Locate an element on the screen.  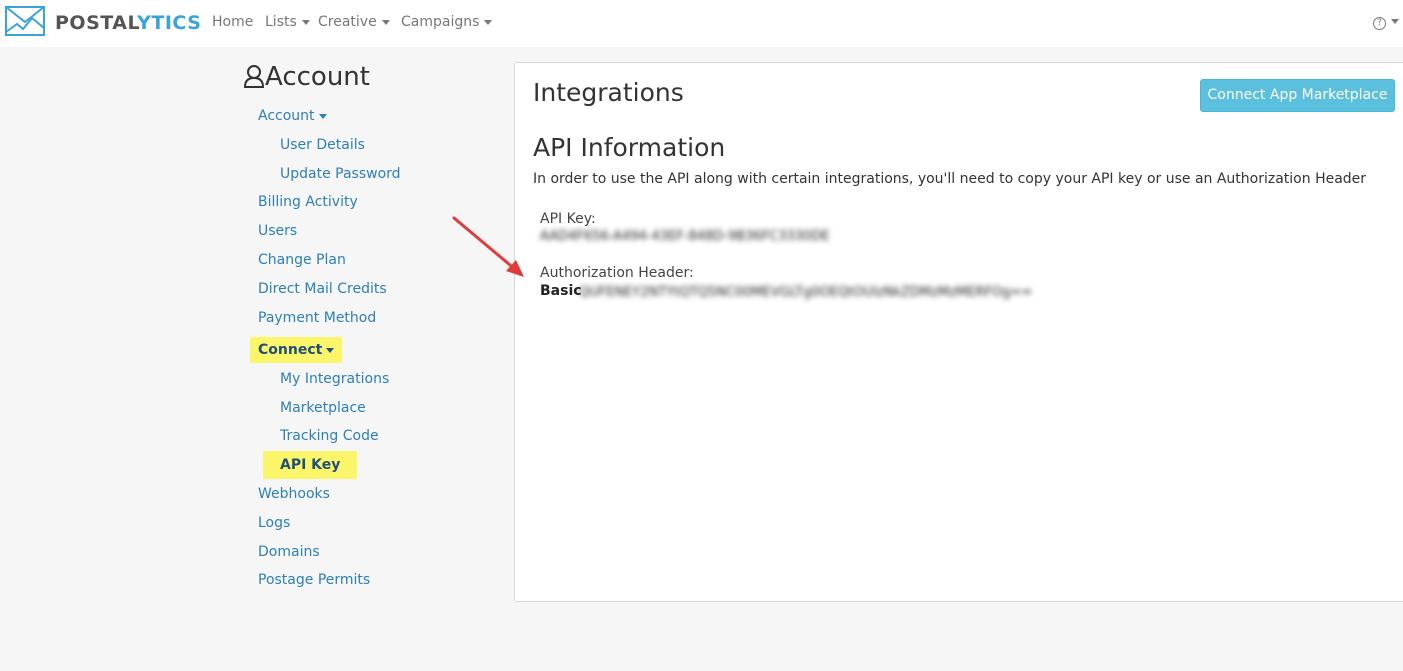
api-information-heading: API Information is located at coordinates (629, 147).